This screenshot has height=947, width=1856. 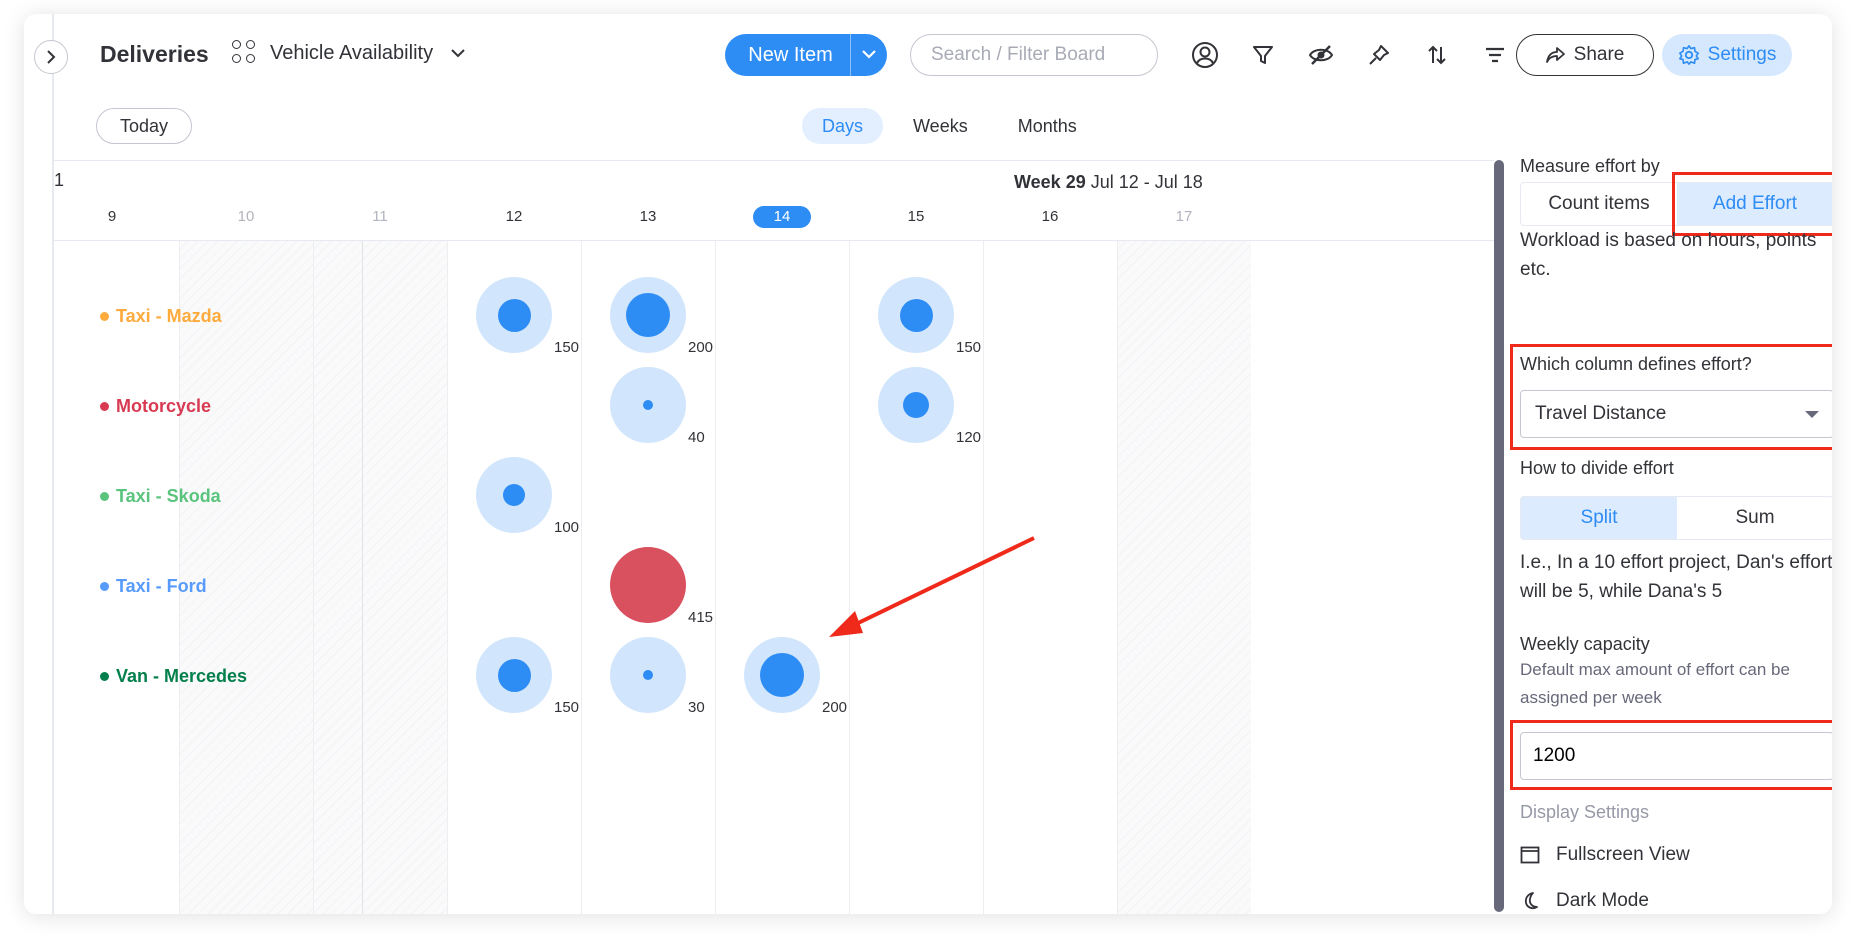 I want to click on moon-icon, so click(x=1531, y=901).